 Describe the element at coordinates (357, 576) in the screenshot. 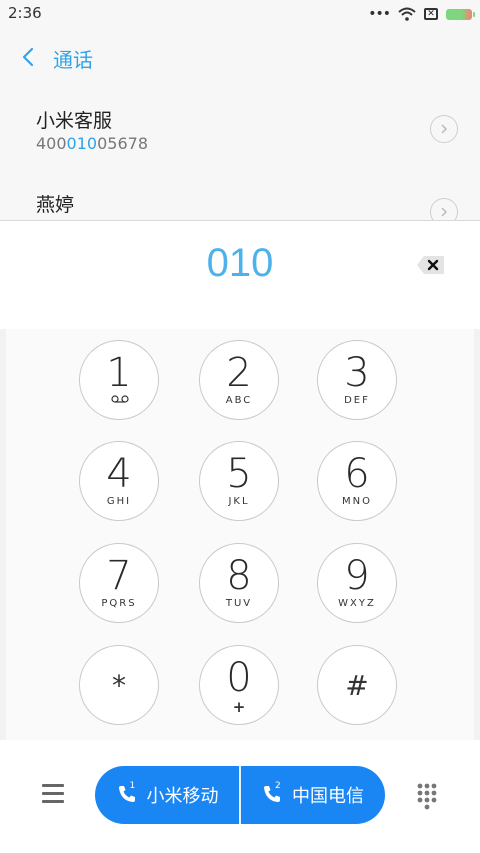

I see `key-digit: 9` at that location.